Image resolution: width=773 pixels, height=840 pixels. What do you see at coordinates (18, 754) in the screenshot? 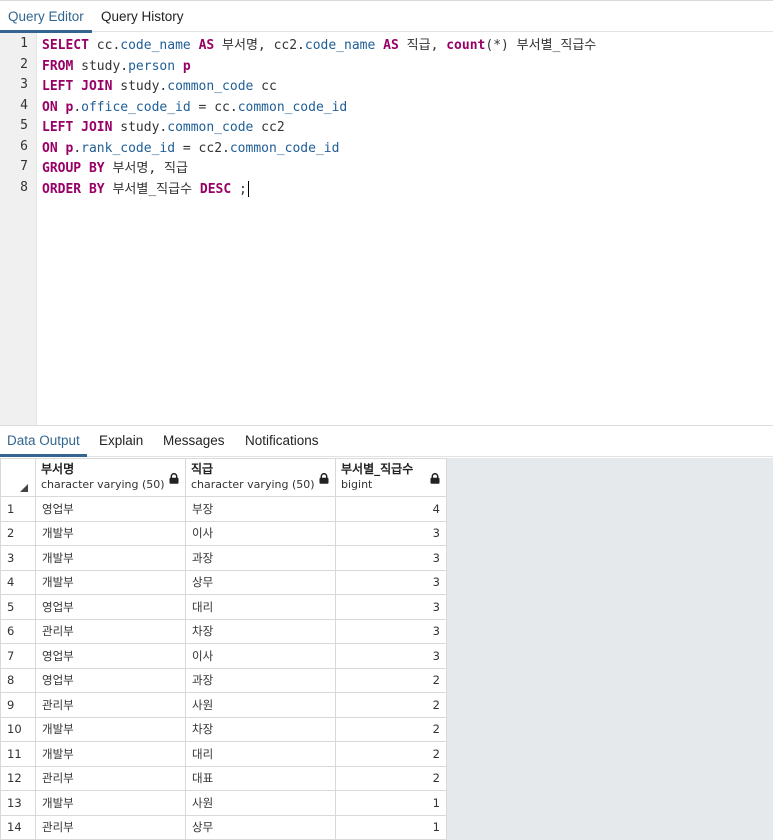
I see `row-number: 11` at bounding box center [18, 754].